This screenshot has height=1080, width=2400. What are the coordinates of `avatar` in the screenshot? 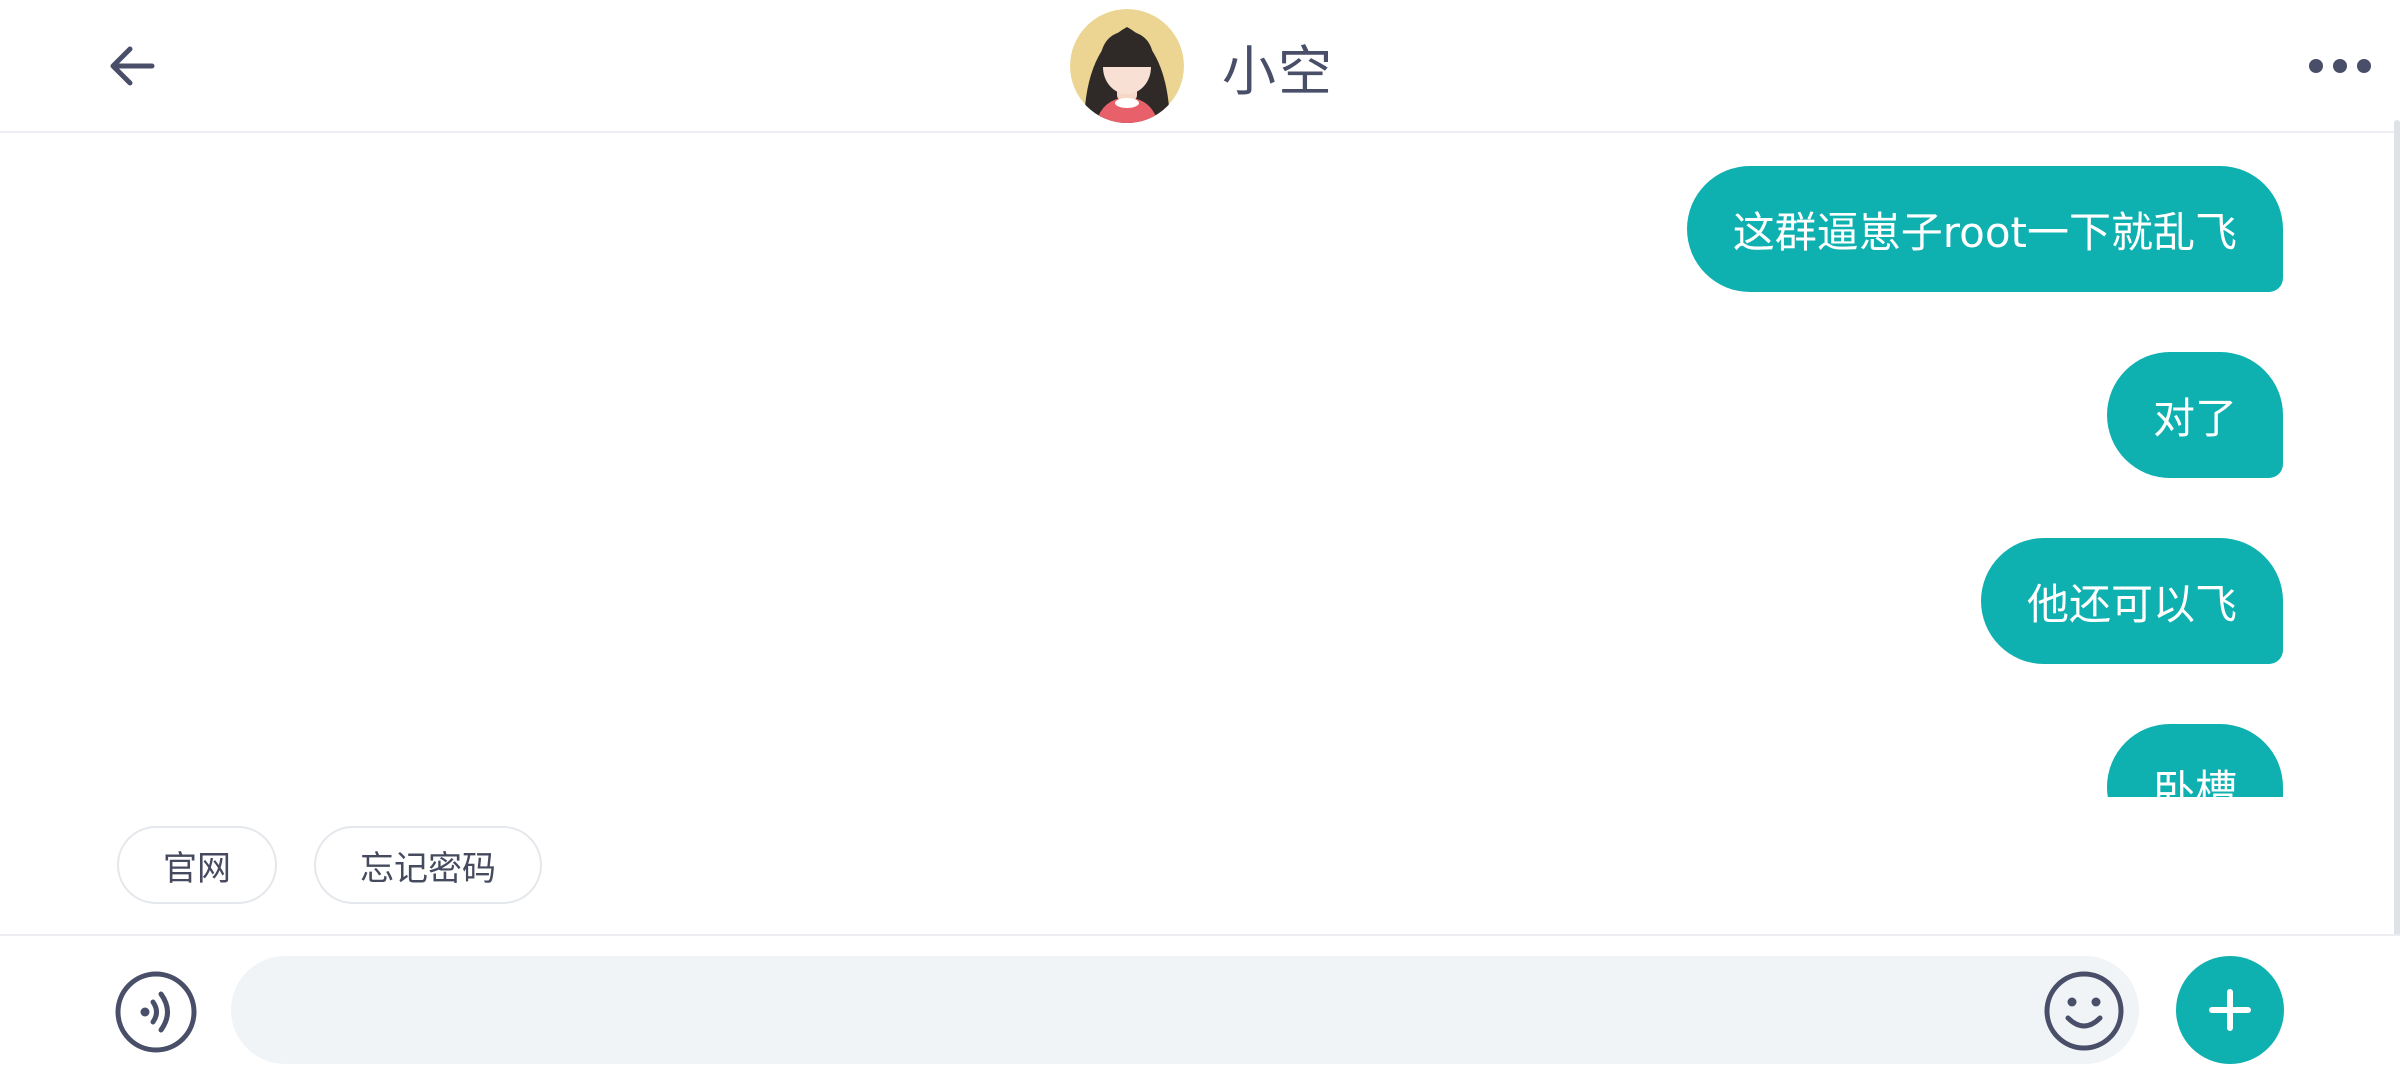 It's located at (1127, 66).